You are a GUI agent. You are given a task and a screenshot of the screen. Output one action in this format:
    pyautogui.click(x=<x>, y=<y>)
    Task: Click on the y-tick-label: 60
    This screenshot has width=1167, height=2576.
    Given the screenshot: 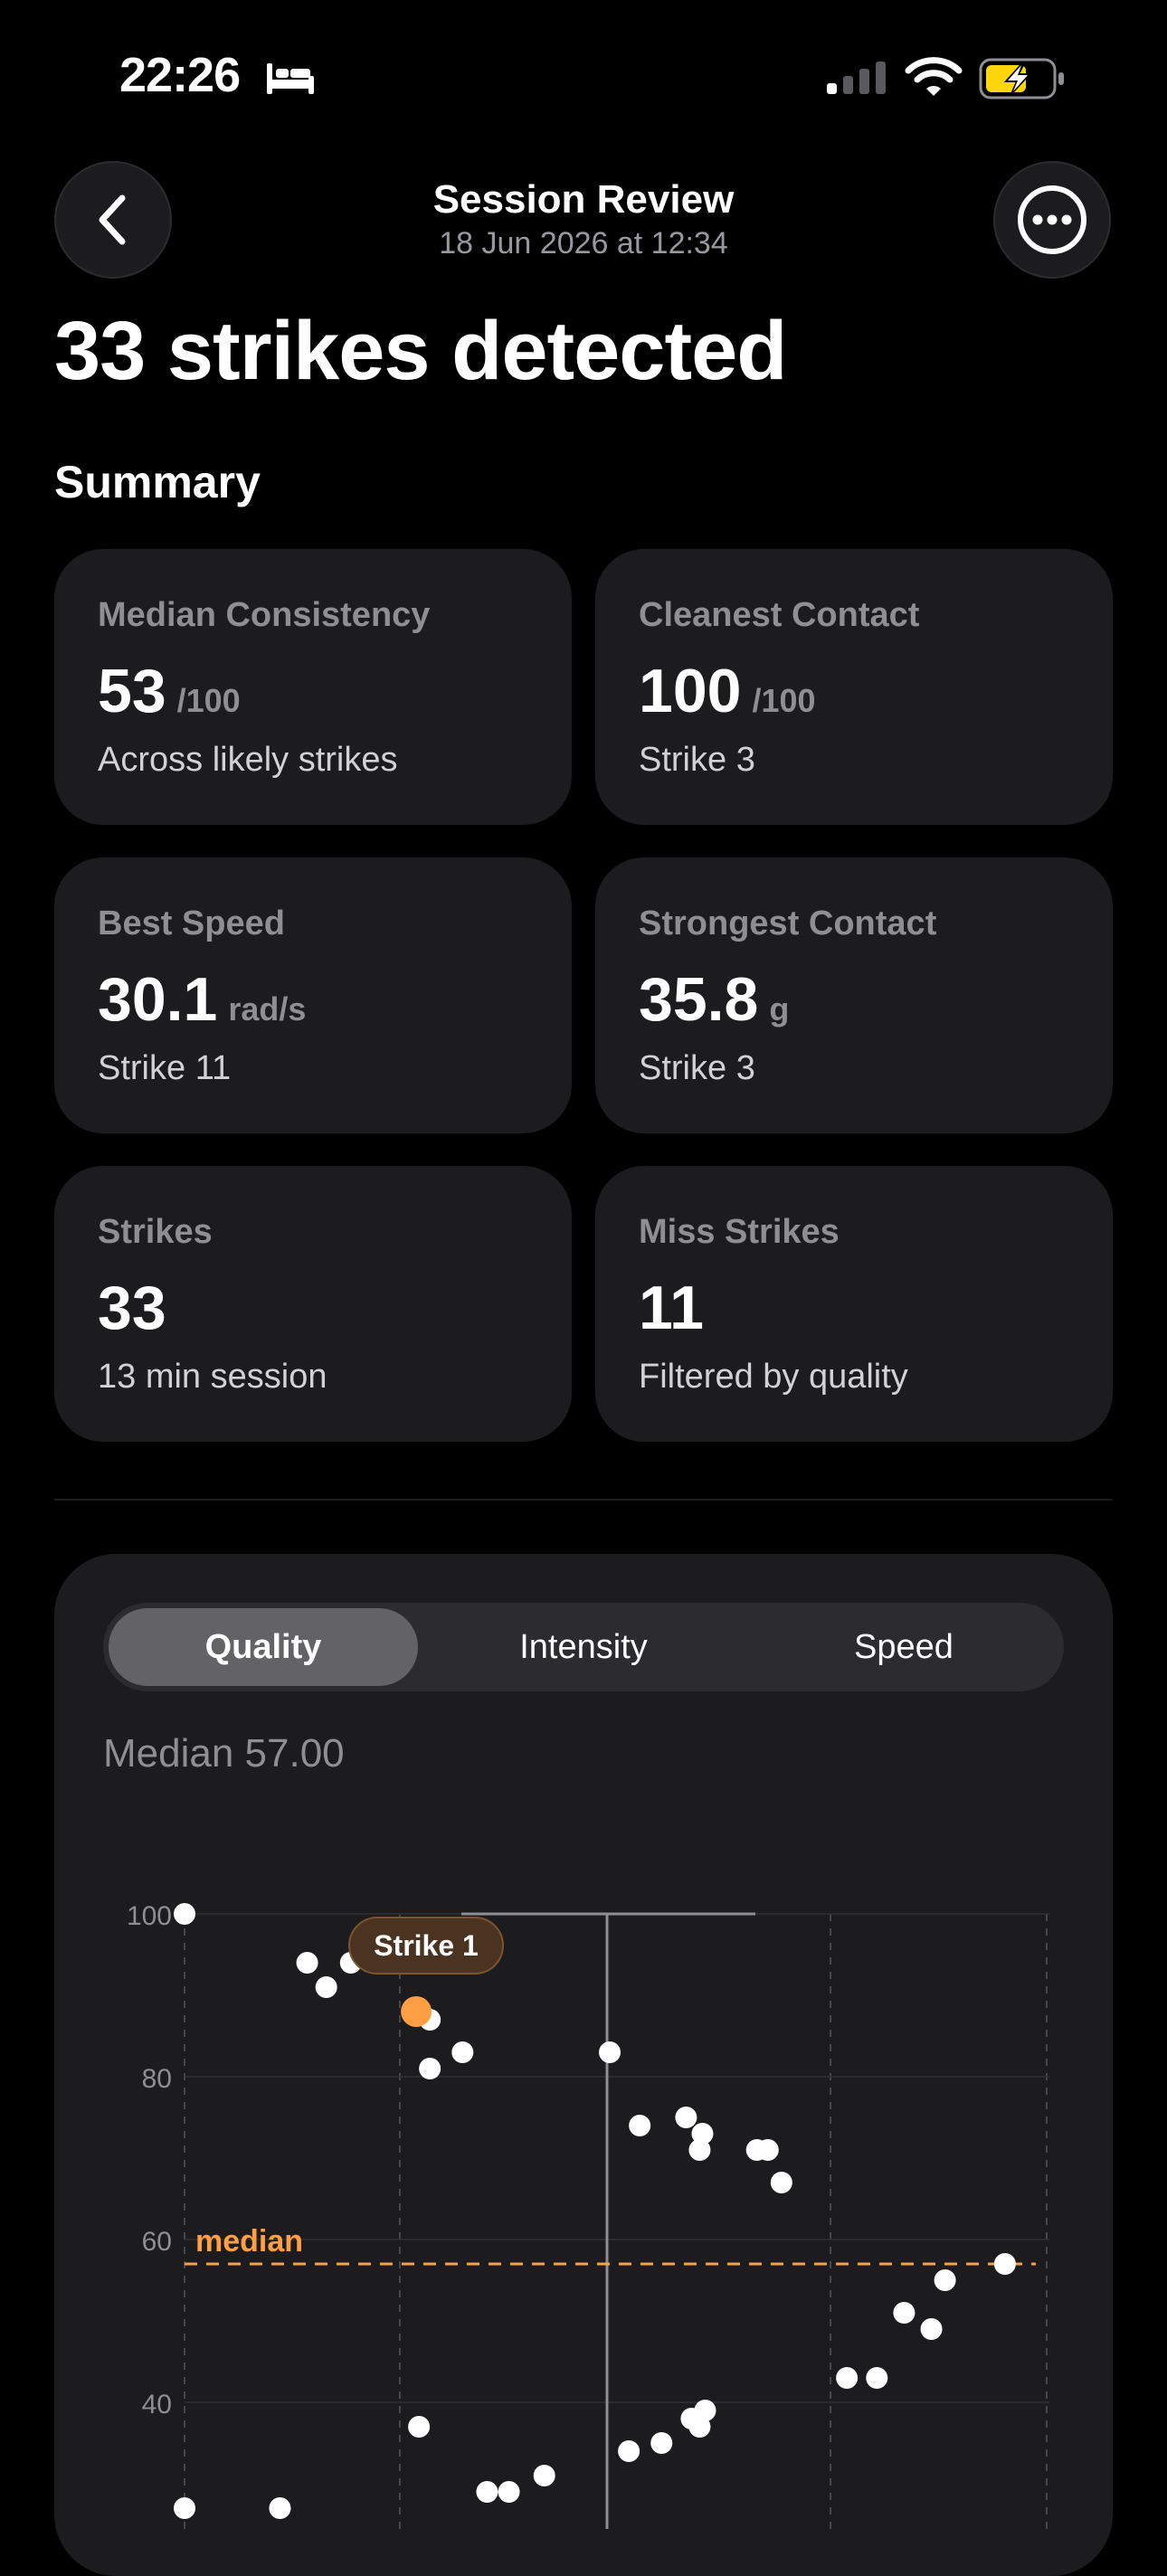 What is the action you would take?
    pyautogui.click(x=157, y=2242)
    